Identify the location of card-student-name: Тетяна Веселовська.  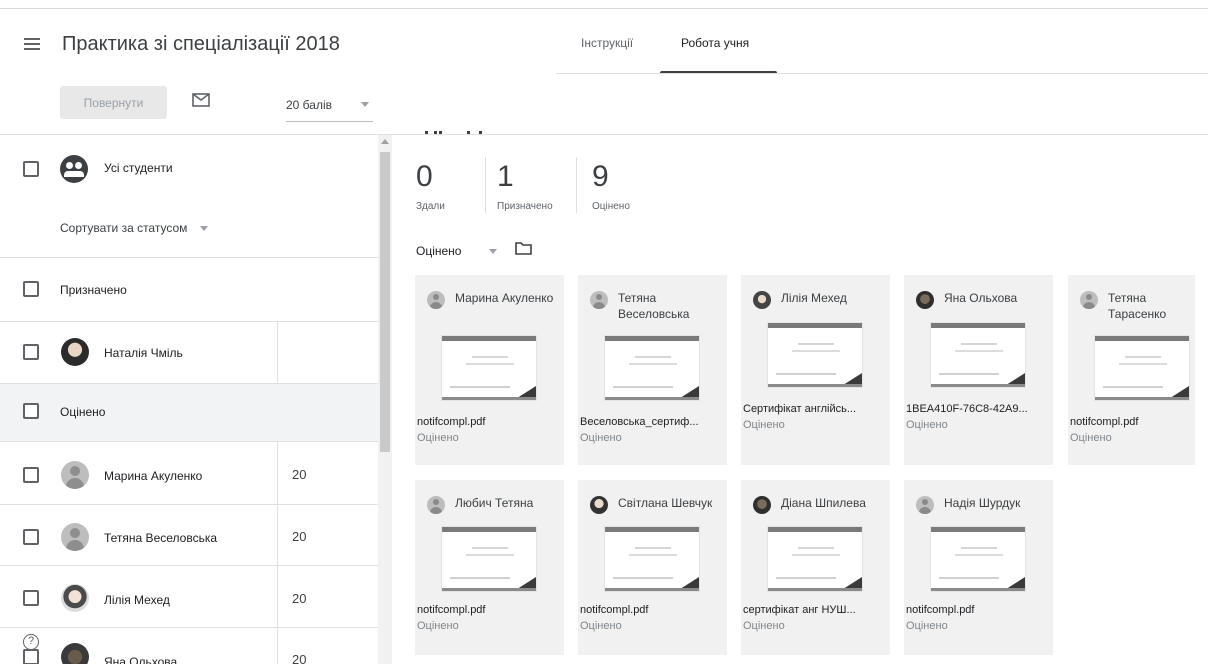
(654, 306).